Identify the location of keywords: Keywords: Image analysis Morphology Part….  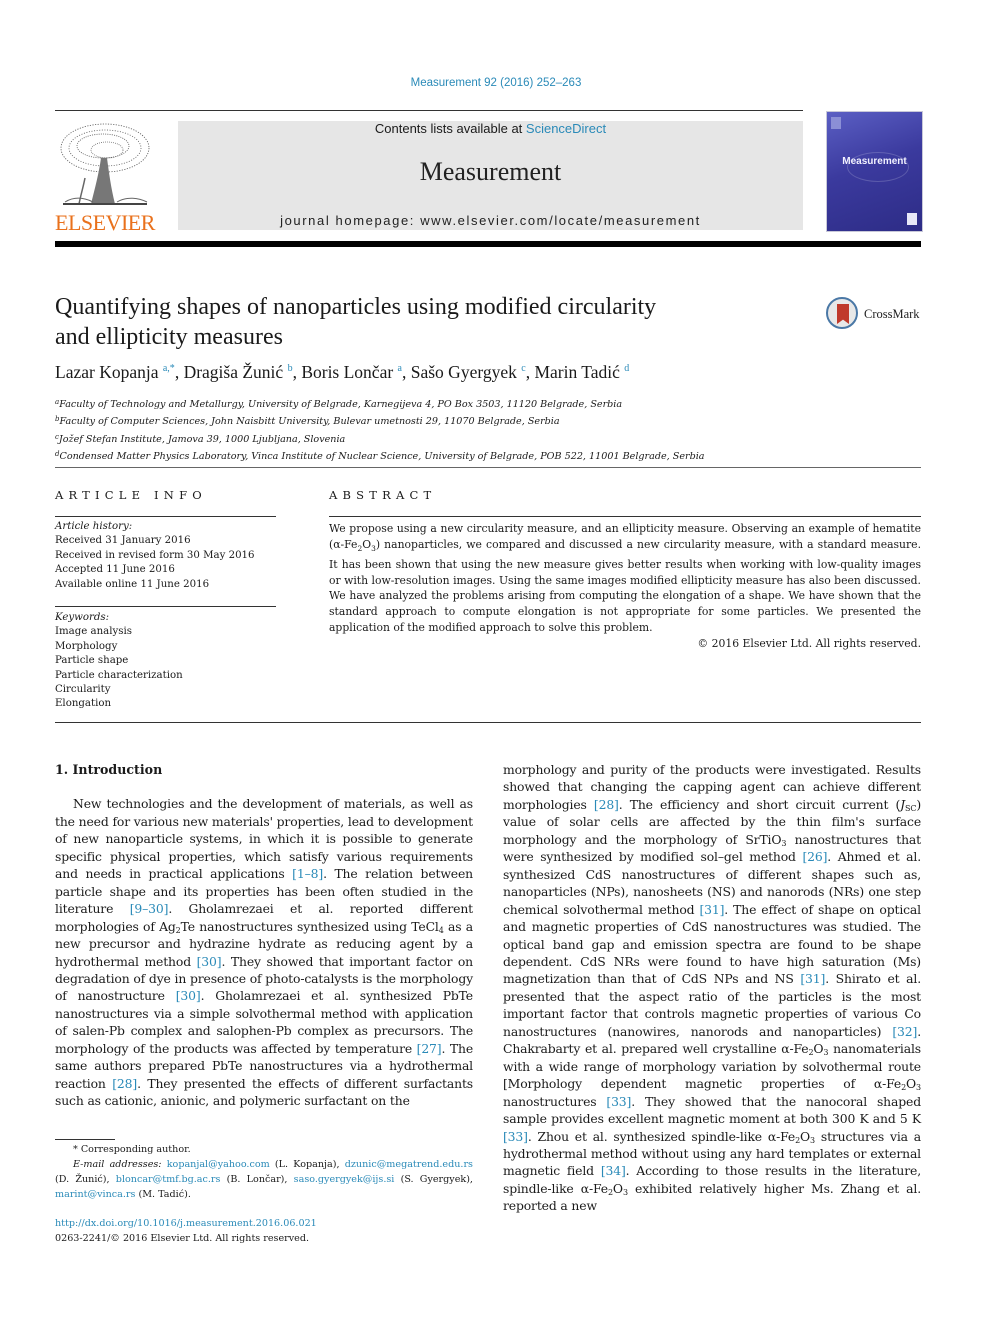
(170, 661).